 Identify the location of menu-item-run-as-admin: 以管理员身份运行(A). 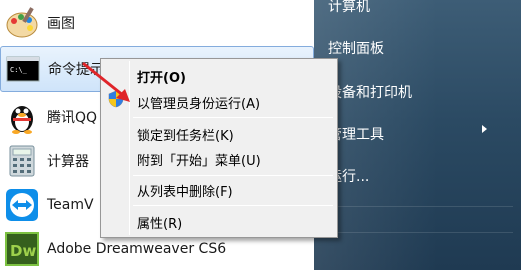
(198, 102).